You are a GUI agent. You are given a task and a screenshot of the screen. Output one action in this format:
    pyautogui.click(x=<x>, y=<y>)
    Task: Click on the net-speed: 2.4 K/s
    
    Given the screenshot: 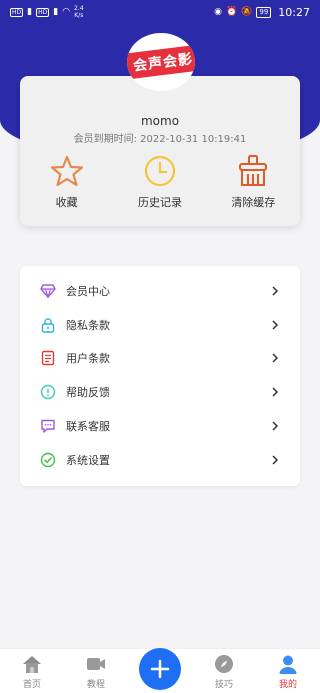 What is the action you would take?
    pyautogui.click(x=79, y=12)
    